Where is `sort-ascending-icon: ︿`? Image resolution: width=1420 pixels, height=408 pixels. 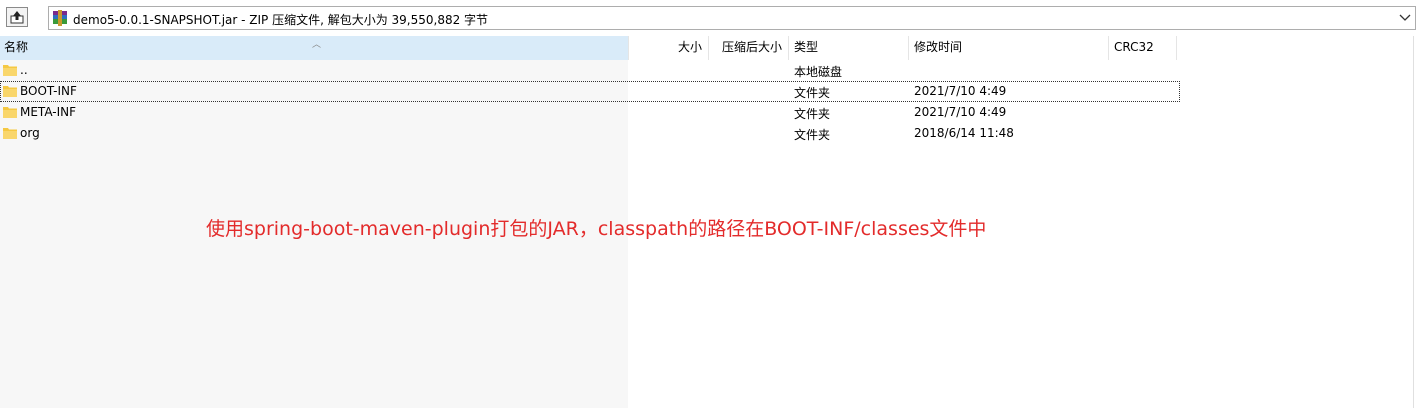 sort-ascending-icon: ︿ is located at coordinates (317, 45).